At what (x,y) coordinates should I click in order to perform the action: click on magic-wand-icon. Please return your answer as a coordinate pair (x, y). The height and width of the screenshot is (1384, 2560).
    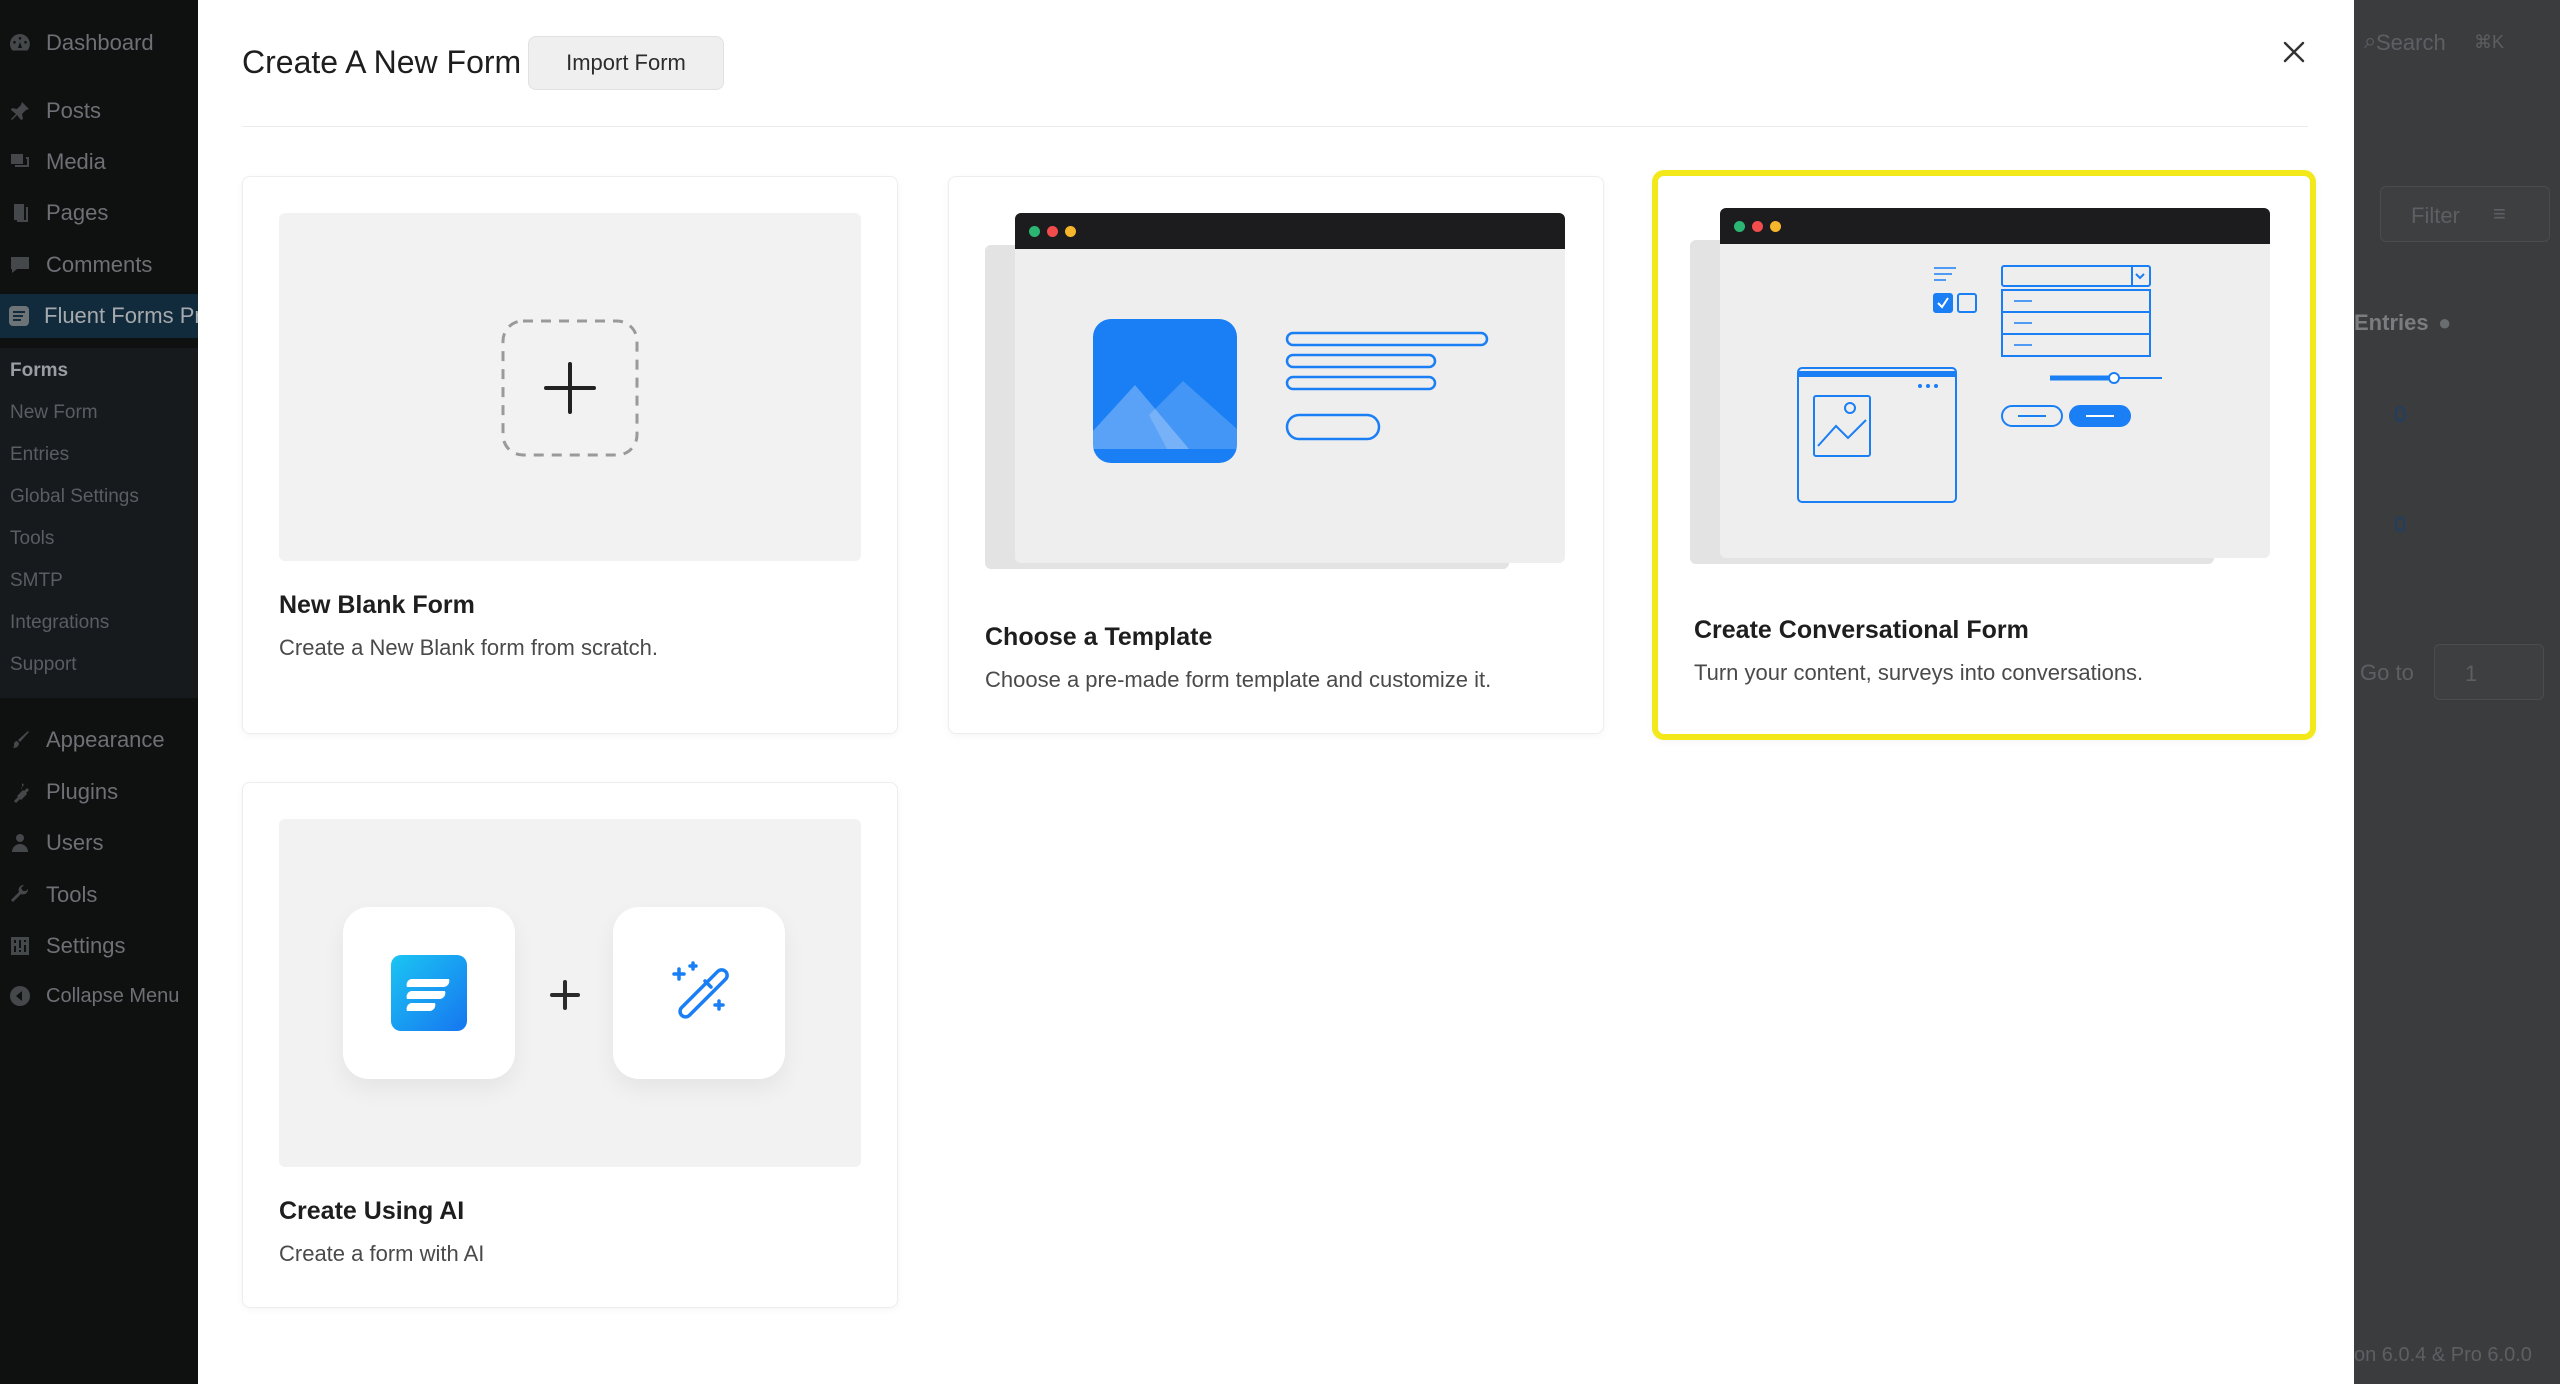
    Looking at the image, I should click on (700, 990).